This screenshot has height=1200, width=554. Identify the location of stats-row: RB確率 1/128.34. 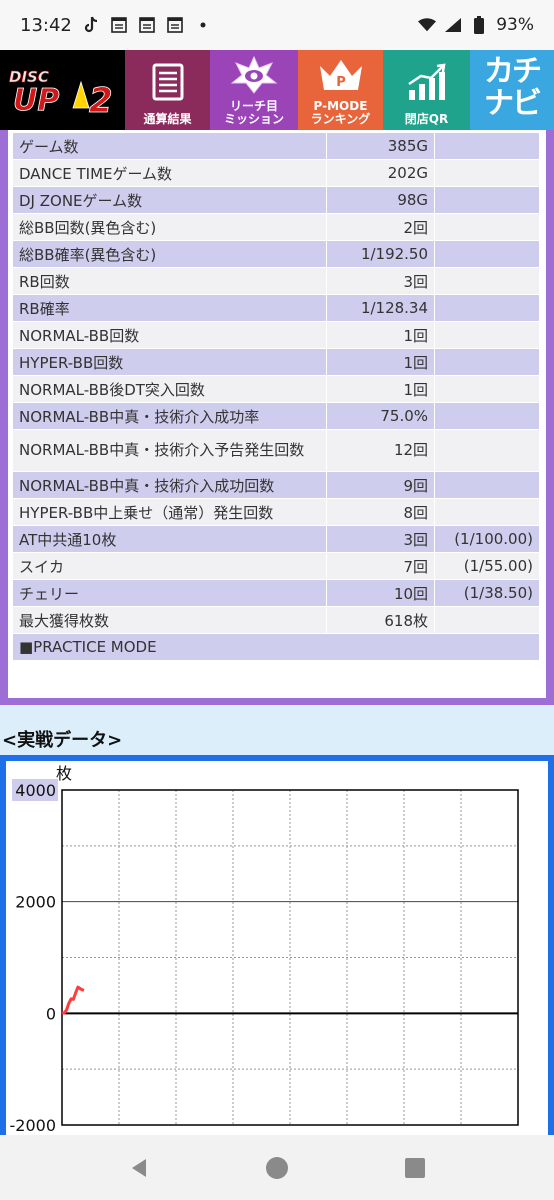
(275, 308).